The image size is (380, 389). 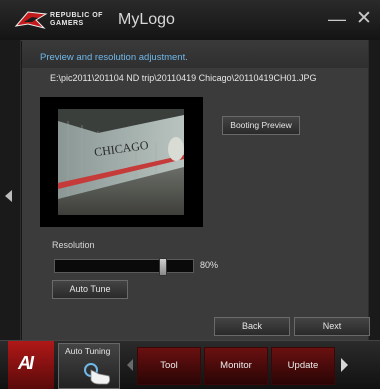 I want to click on resolution-value: 80%, so click(x=209, y=265).